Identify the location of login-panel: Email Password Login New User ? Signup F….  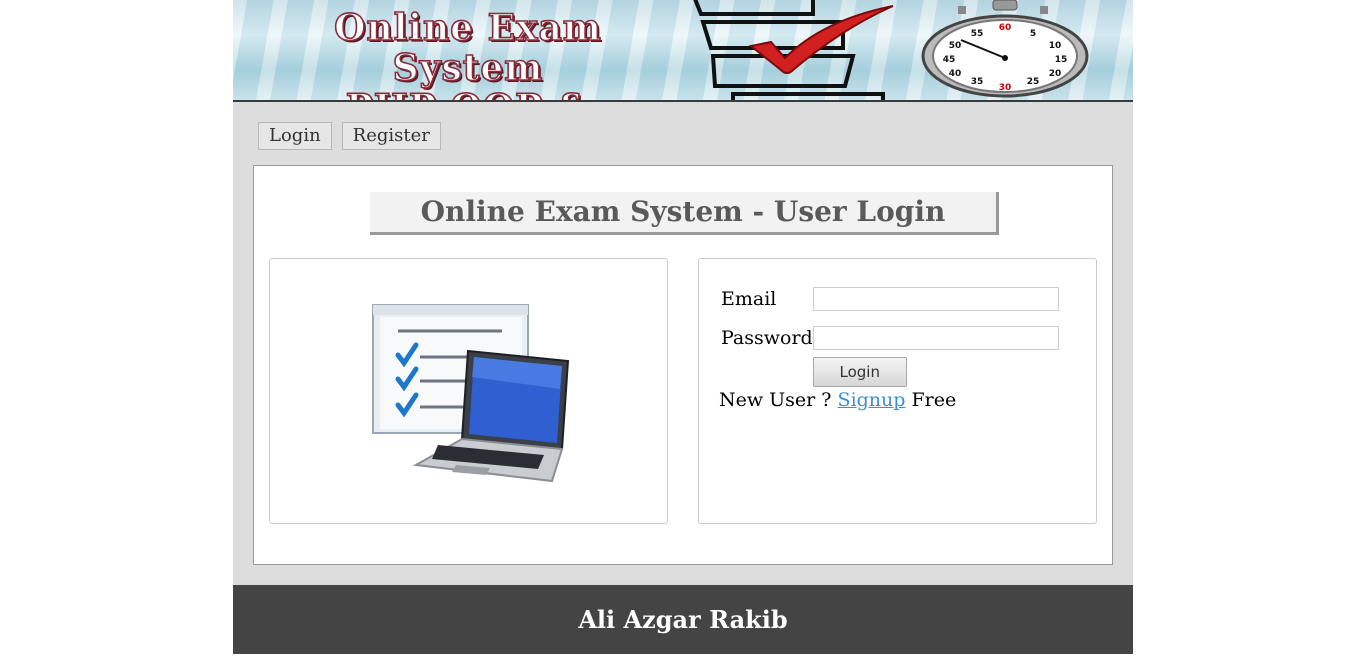
(897, 391).